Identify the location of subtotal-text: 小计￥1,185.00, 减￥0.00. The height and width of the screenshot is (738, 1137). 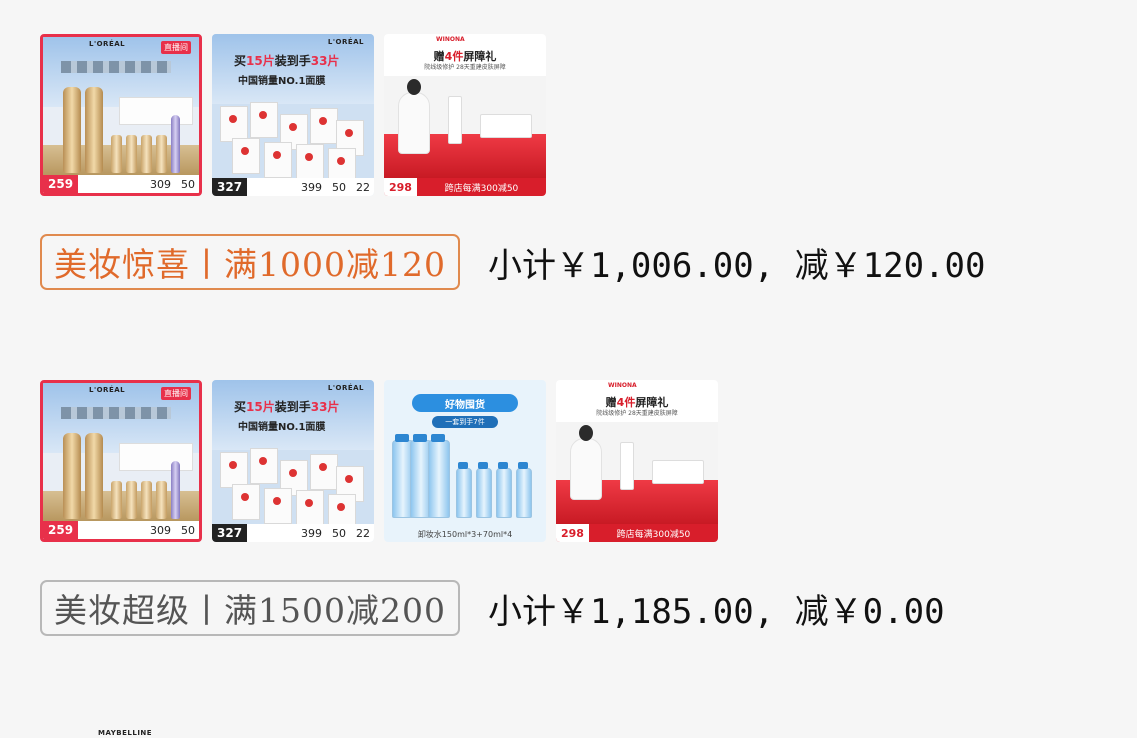
(716, 611).